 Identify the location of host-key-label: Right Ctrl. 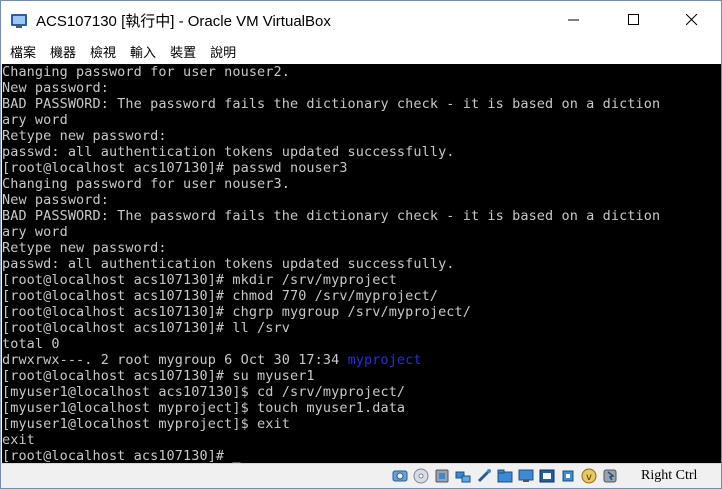
(669, 475).